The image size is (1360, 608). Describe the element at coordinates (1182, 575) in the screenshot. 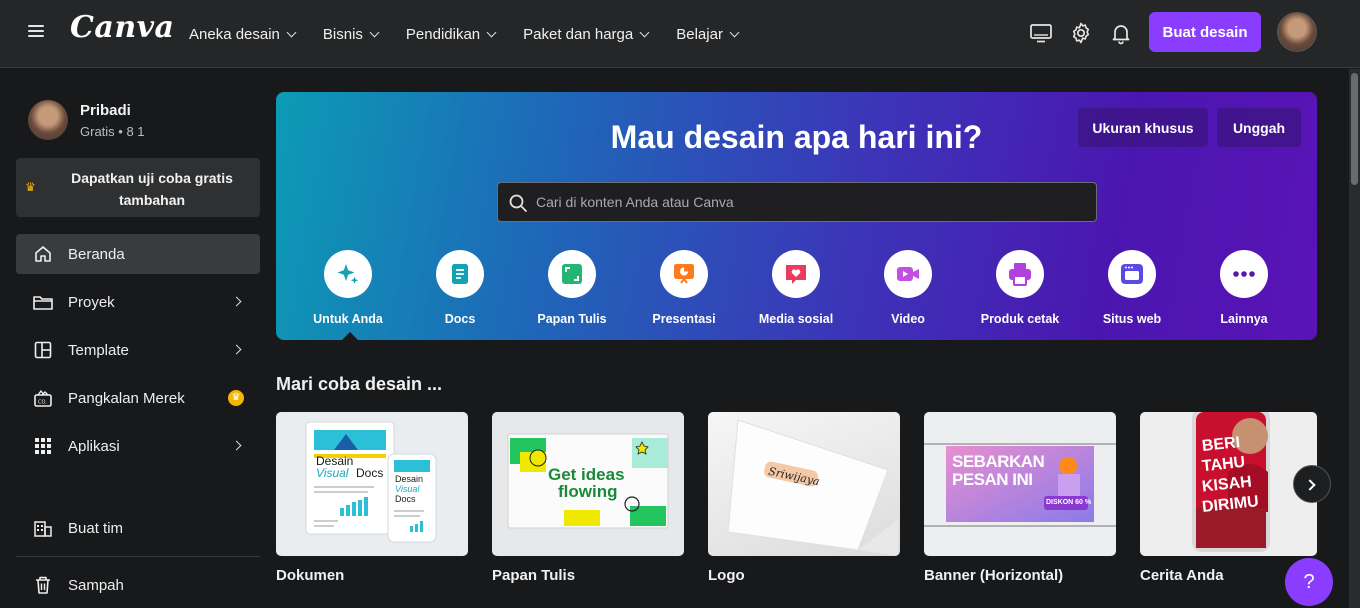

I see `card-label: Cerita Anda` at that location.